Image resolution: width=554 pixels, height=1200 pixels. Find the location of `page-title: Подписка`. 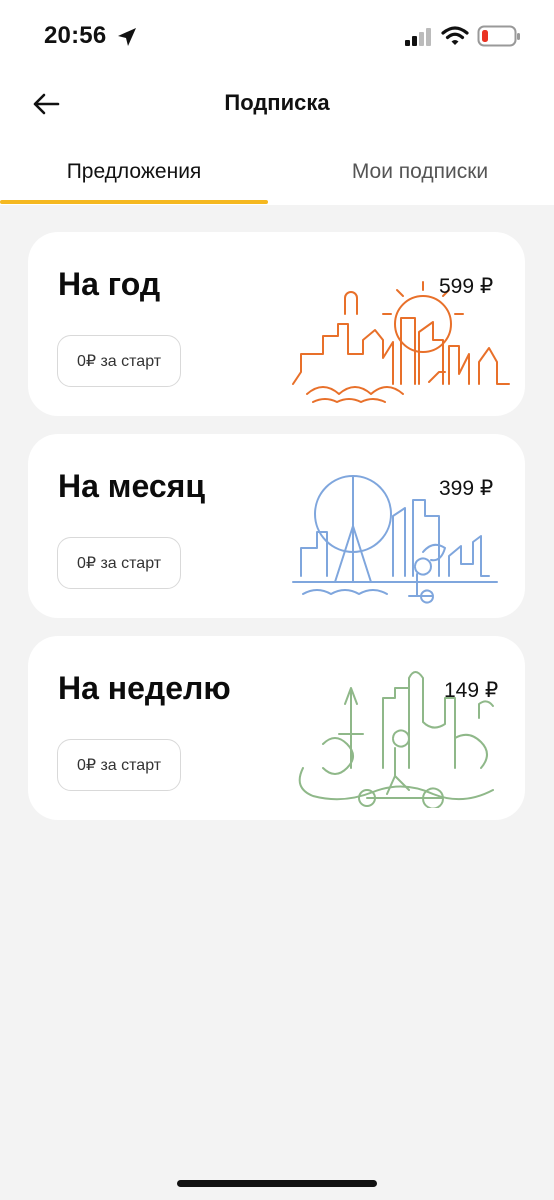

page-title: Подписка is located at coordinates (277, 102).